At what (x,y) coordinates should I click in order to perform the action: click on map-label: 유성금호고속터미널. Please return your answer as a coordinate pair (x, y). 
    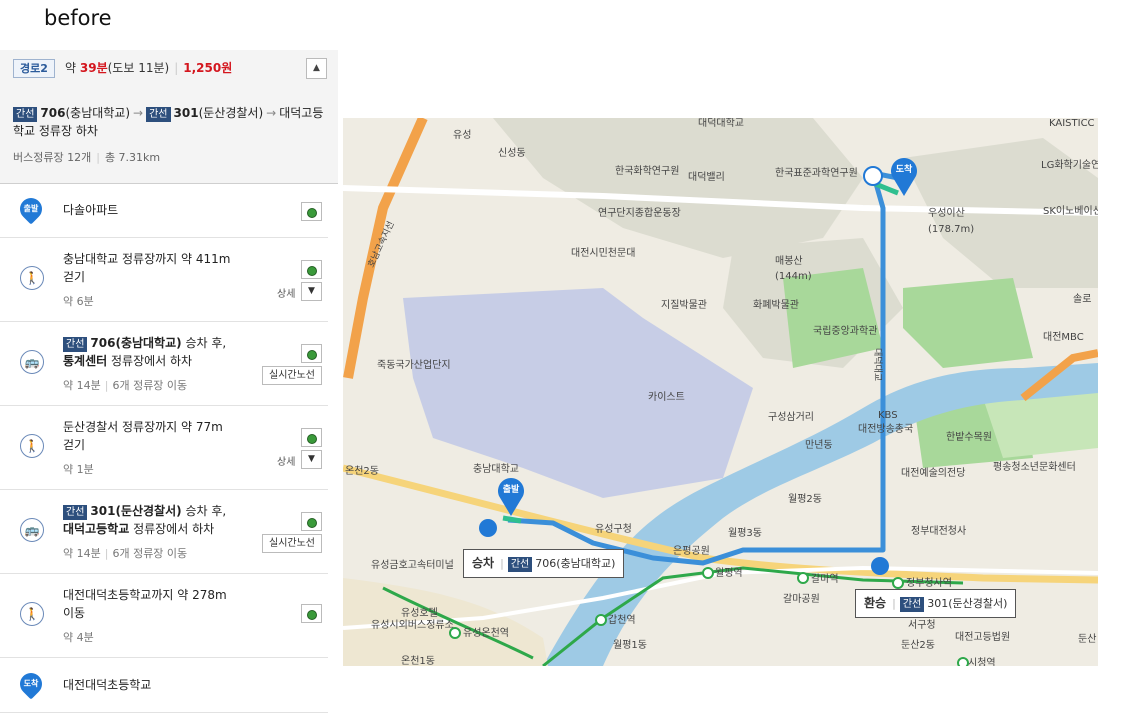
    Looking at the image, I should click on (412, 565).